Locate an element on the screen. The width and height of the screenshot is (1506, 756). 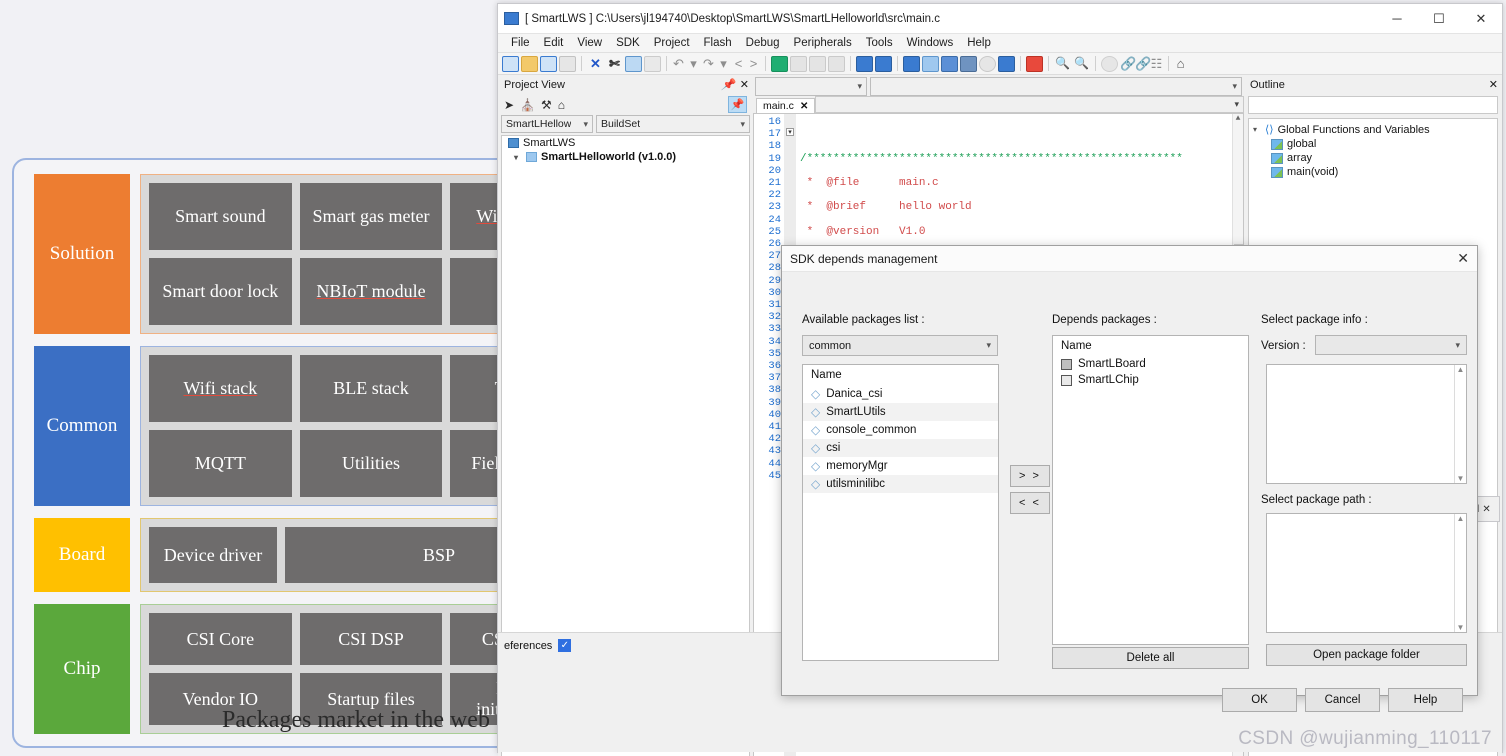
fold-toggle-icon: ▾ is located at coordinates (790, 132).